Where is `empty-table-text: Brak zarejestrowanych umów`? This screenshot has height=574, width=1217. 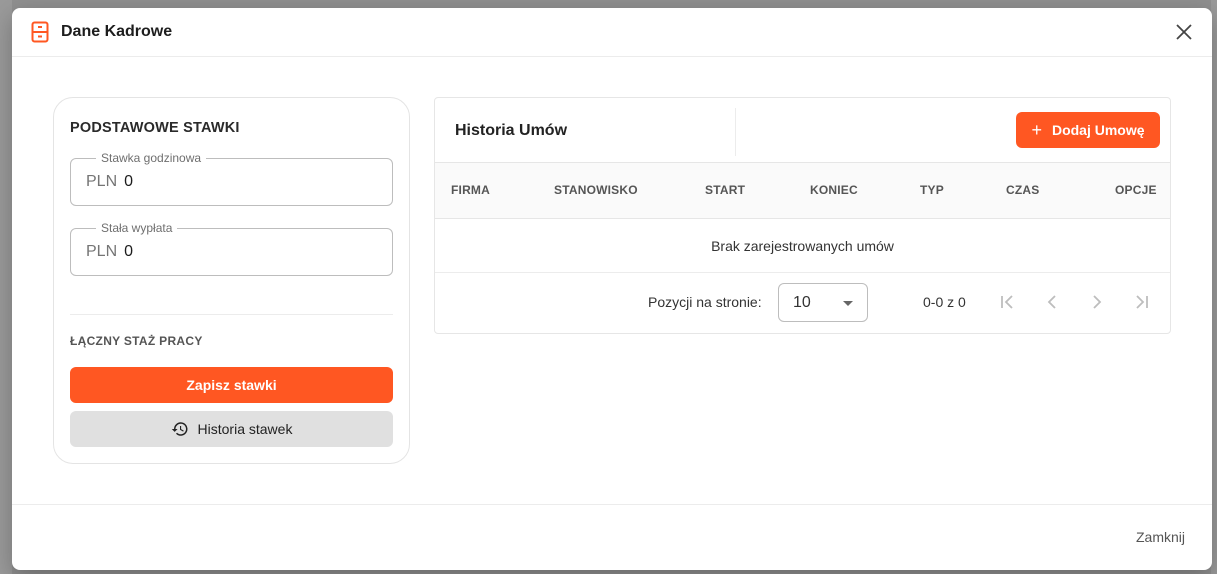 empty-table-text: Brak zarejestrowanych umów is located at coordinates (802, 245).